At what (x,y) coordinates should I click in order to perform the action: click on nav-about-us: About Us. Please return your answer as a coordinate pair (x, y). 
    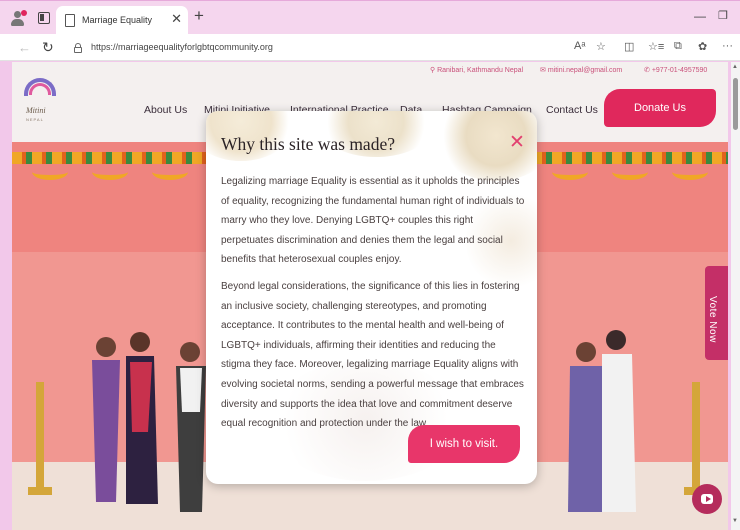
    Looking at the image, I should click on (165, 110).